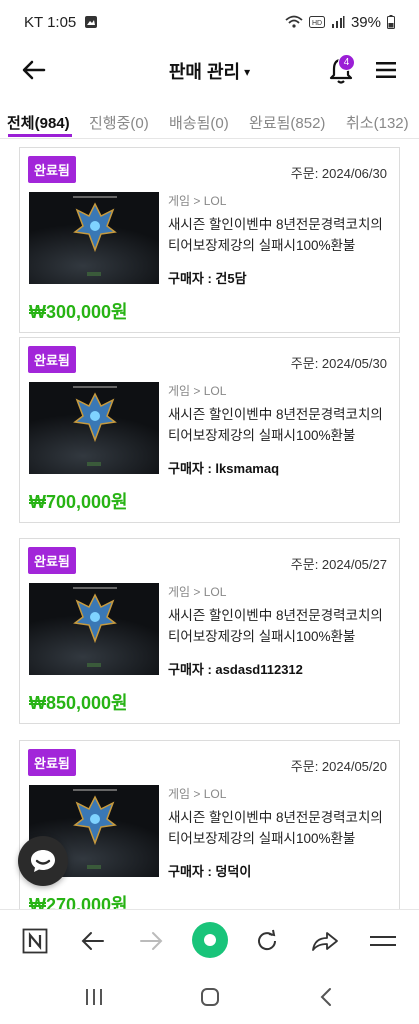  I want to click on battery-icon, so click(391, 22).